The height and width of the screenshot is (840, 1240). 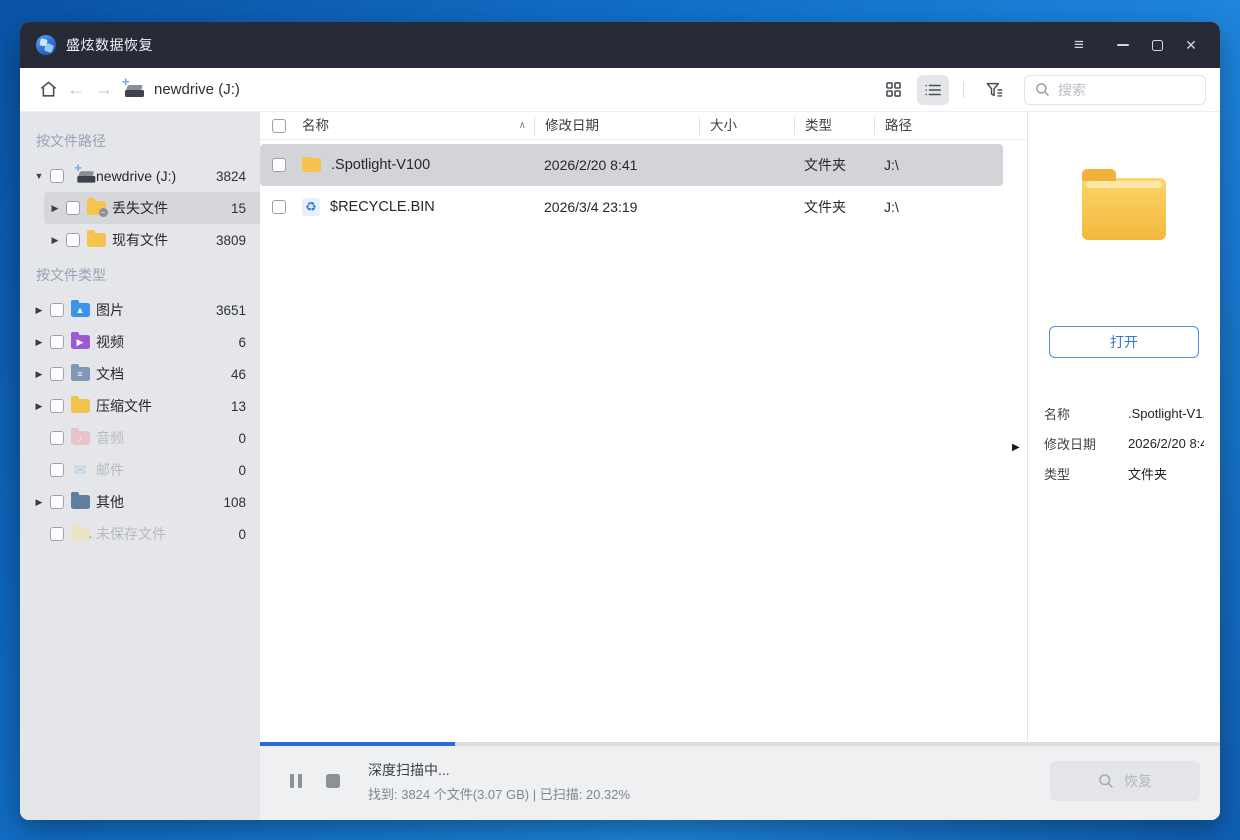 I want to click on column-header-type: 类型, so click(x=834, y=125).